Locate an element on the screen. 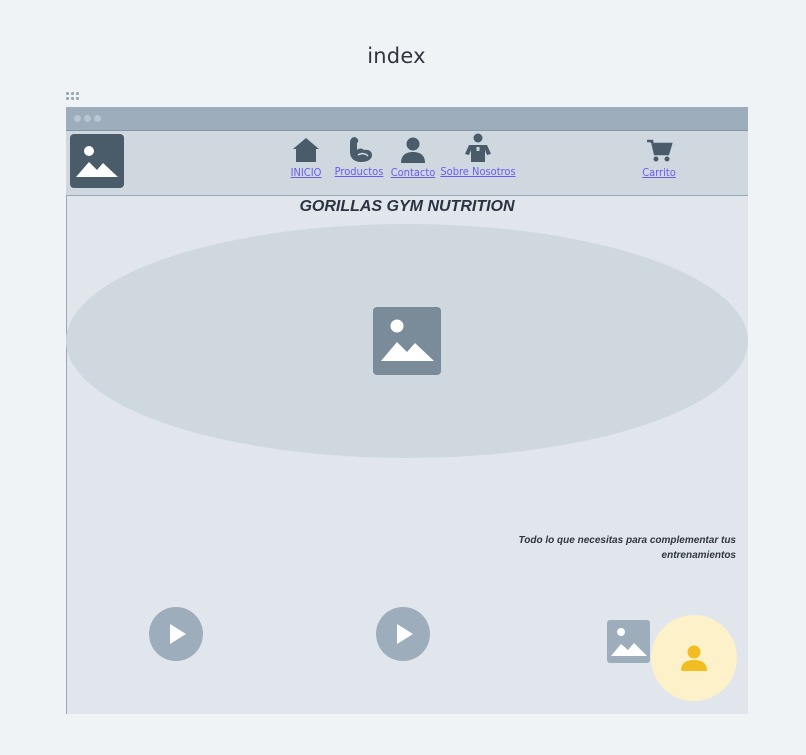 The image size is (806, 755). nav-label: INICIO is located at coordinates (306, 172).